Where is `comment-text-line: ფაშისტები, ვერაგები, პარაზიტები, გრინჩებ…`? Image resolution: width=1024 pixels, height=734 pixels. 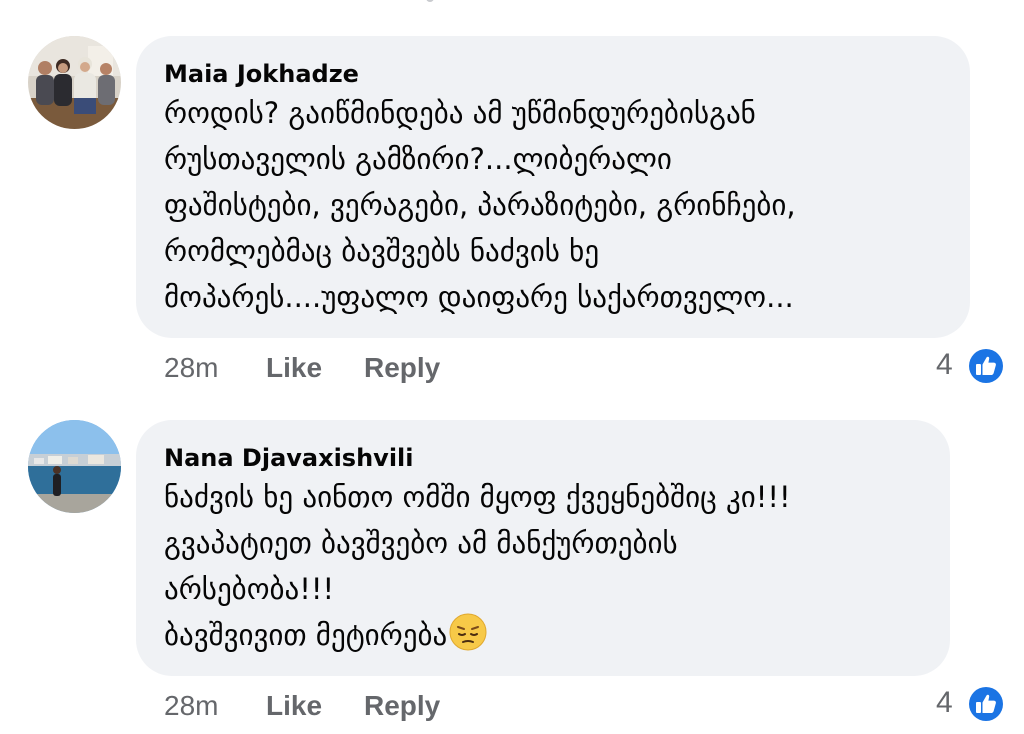 comment-text-line: ფაშისტები, ვერაგები, პარაზიტები, გრინჩებ… is located at coordinates (480, 205).